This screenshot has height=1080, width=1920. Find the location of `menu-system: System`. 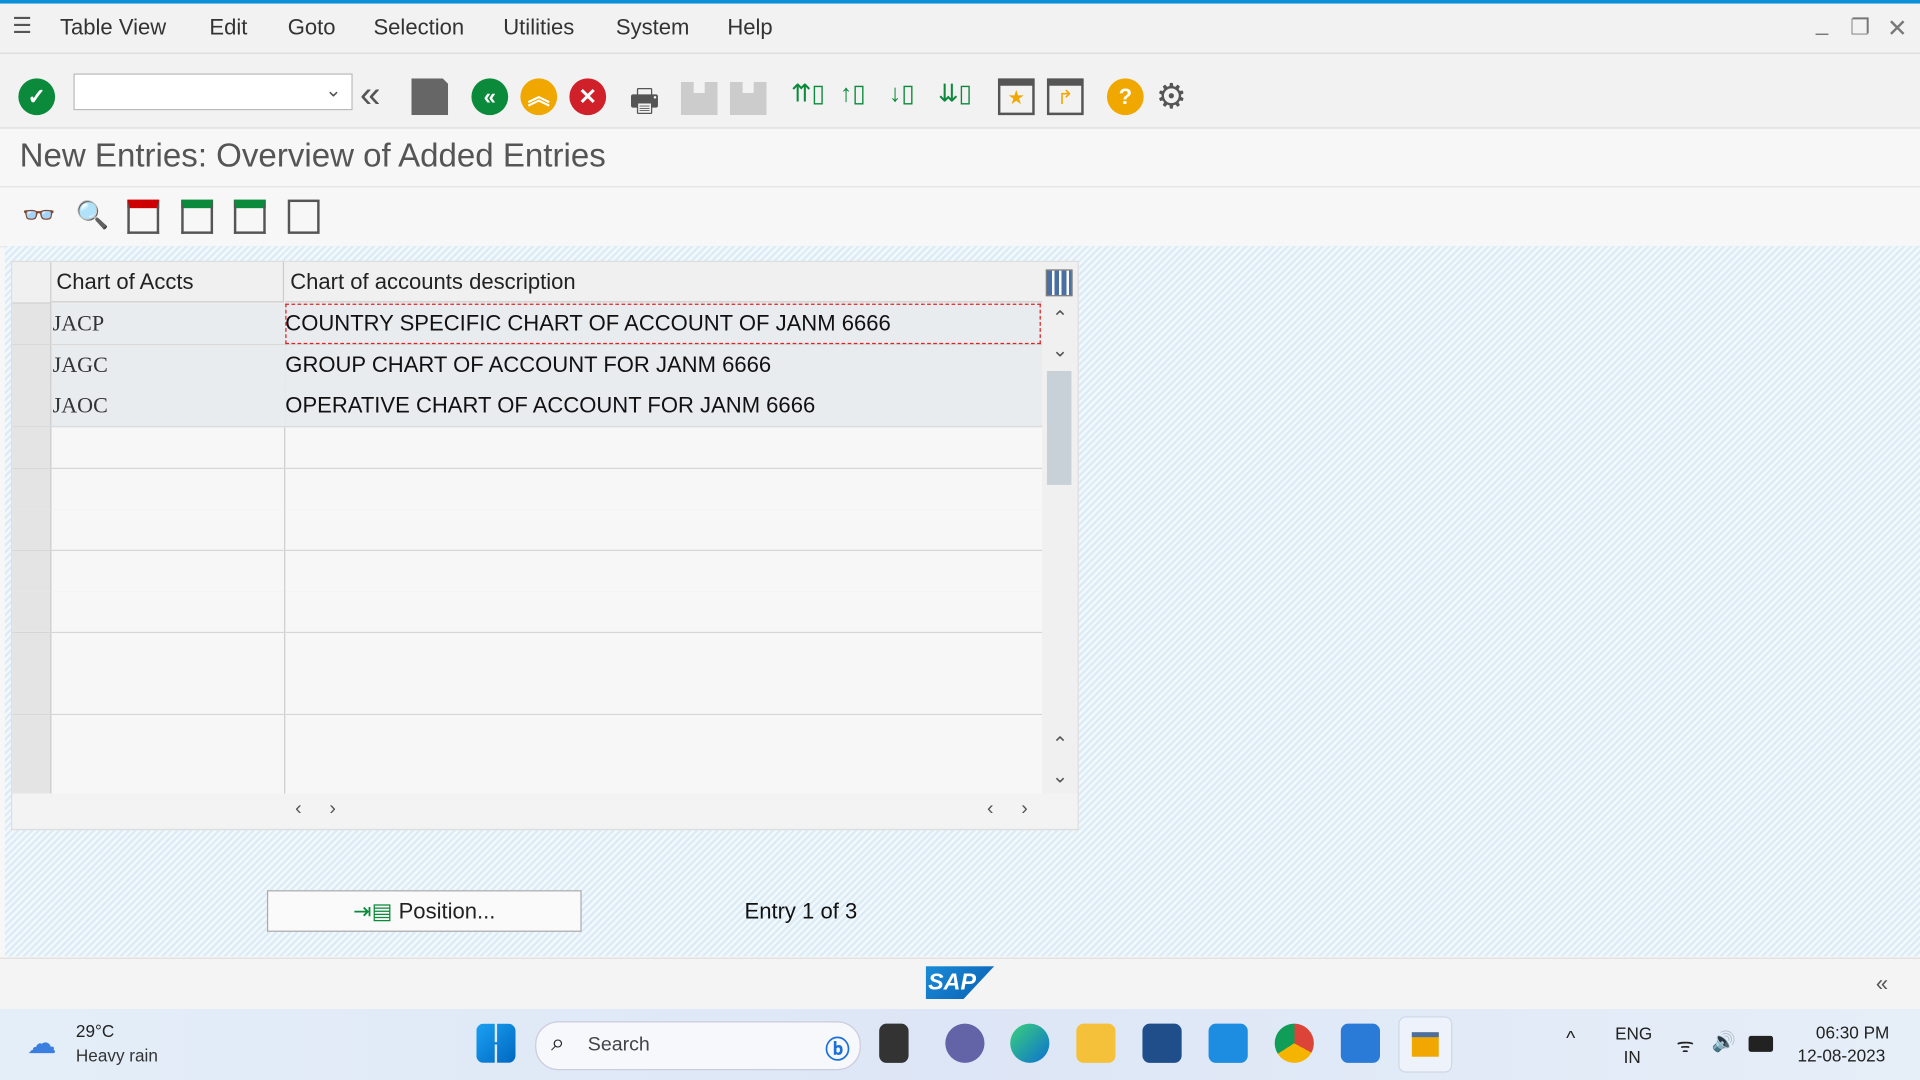

menu-system: System is located at coordinates (652, 28).